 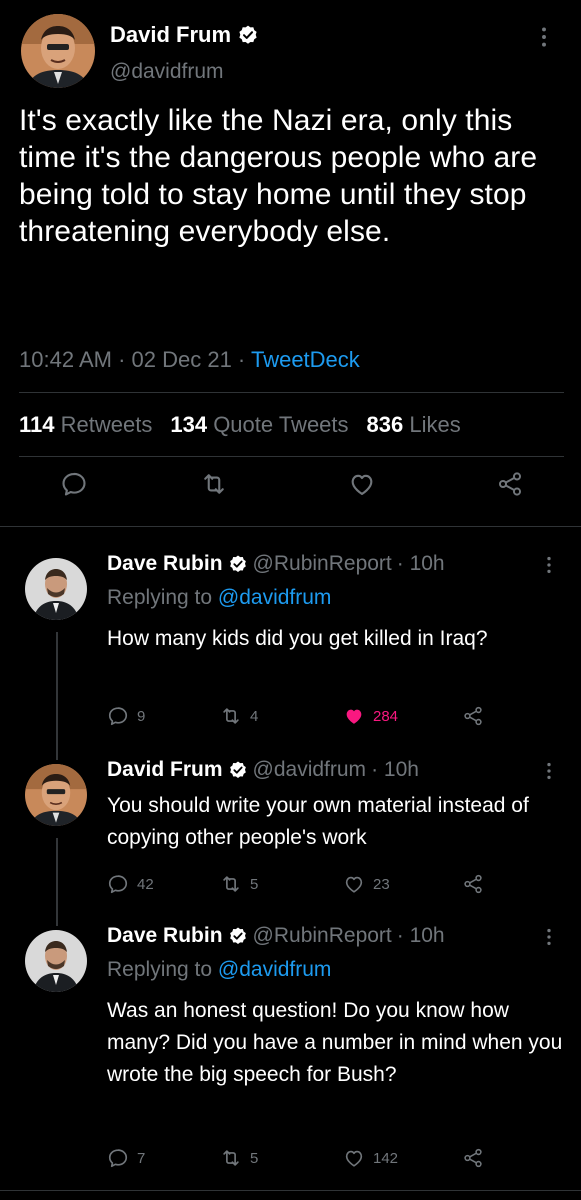 I want to click on likes-stat: 836 Likes, so click(x=414, y=425).